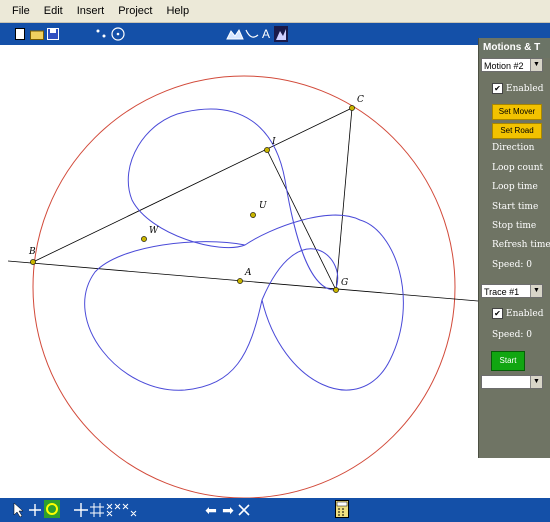  Describe the element at coordinates (517, 168) in the screenshot. I see `loop-count-label: Loop count` at that location.